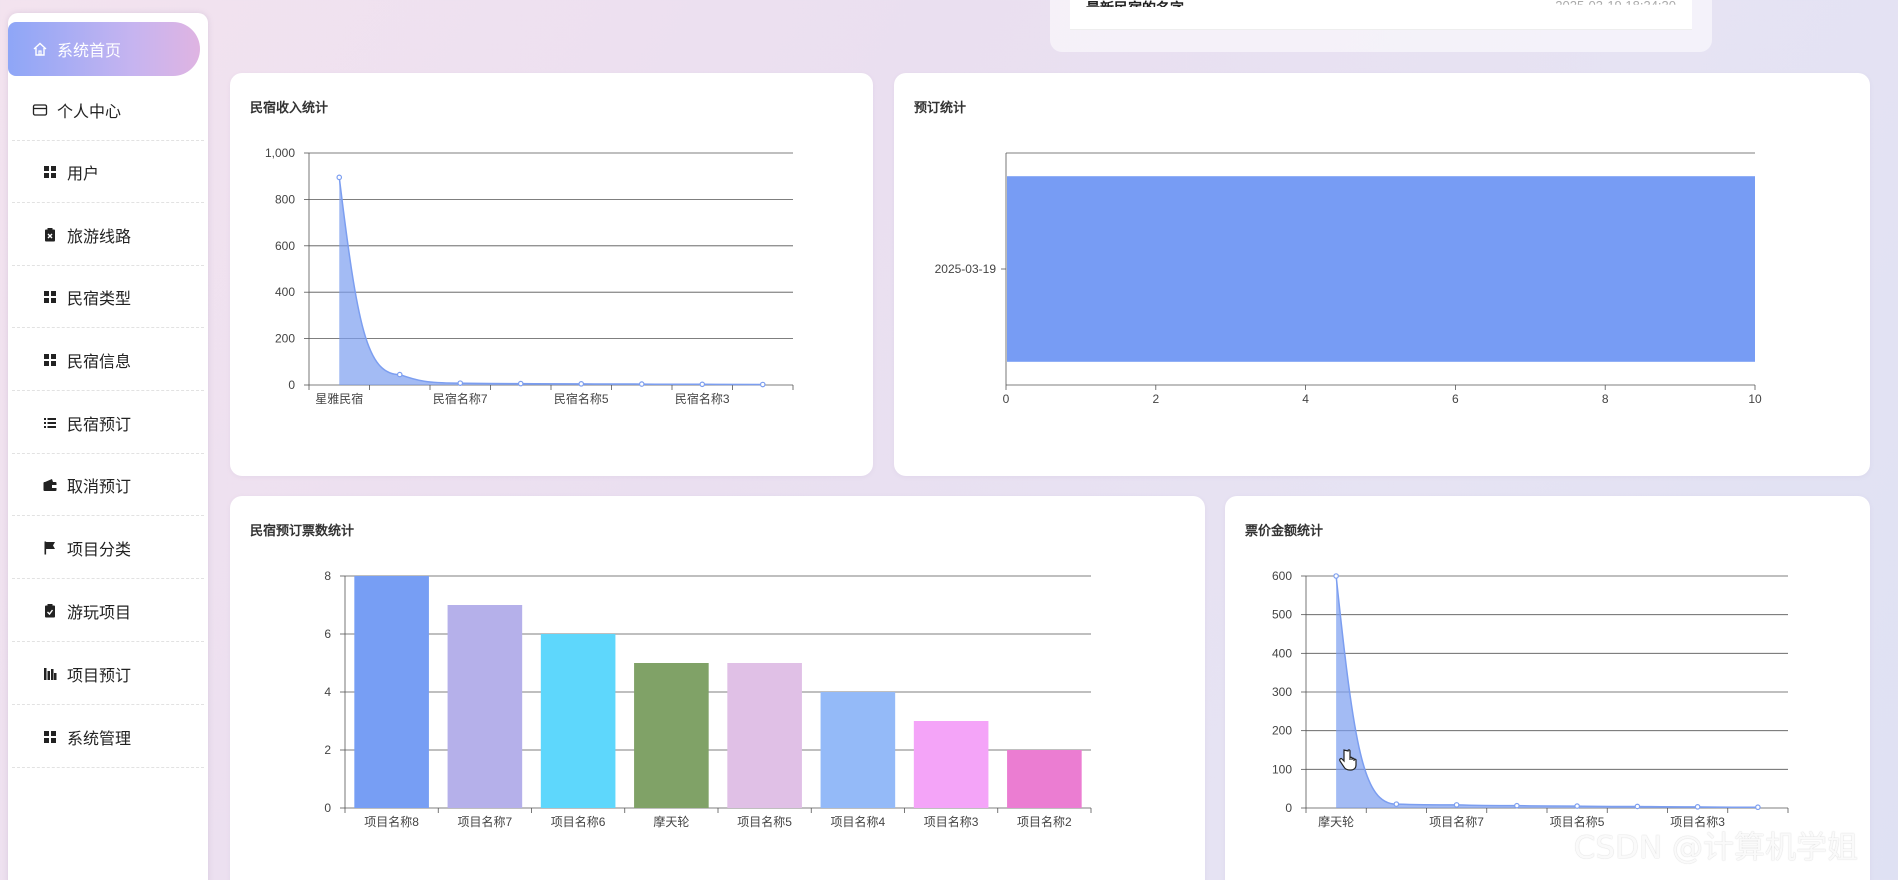 Image resolution: width=1898 pixels, height=880 pixels. What do you see at coordinates (327, 692) in the screenshot?
I see `y-tick-label: 4` at bounding box center [327, 692].